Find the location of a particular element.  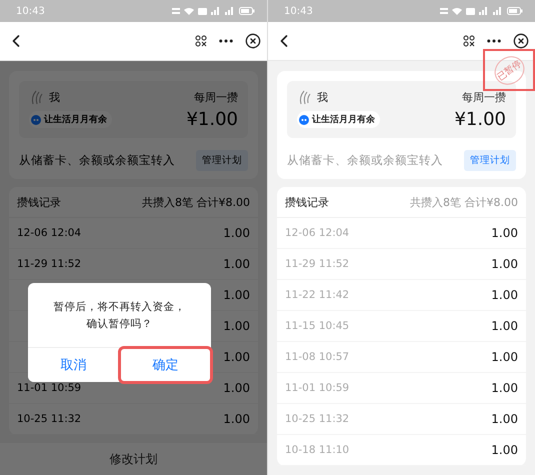

record-time: 11-08 10:57 is located at coordinates (317, 357).